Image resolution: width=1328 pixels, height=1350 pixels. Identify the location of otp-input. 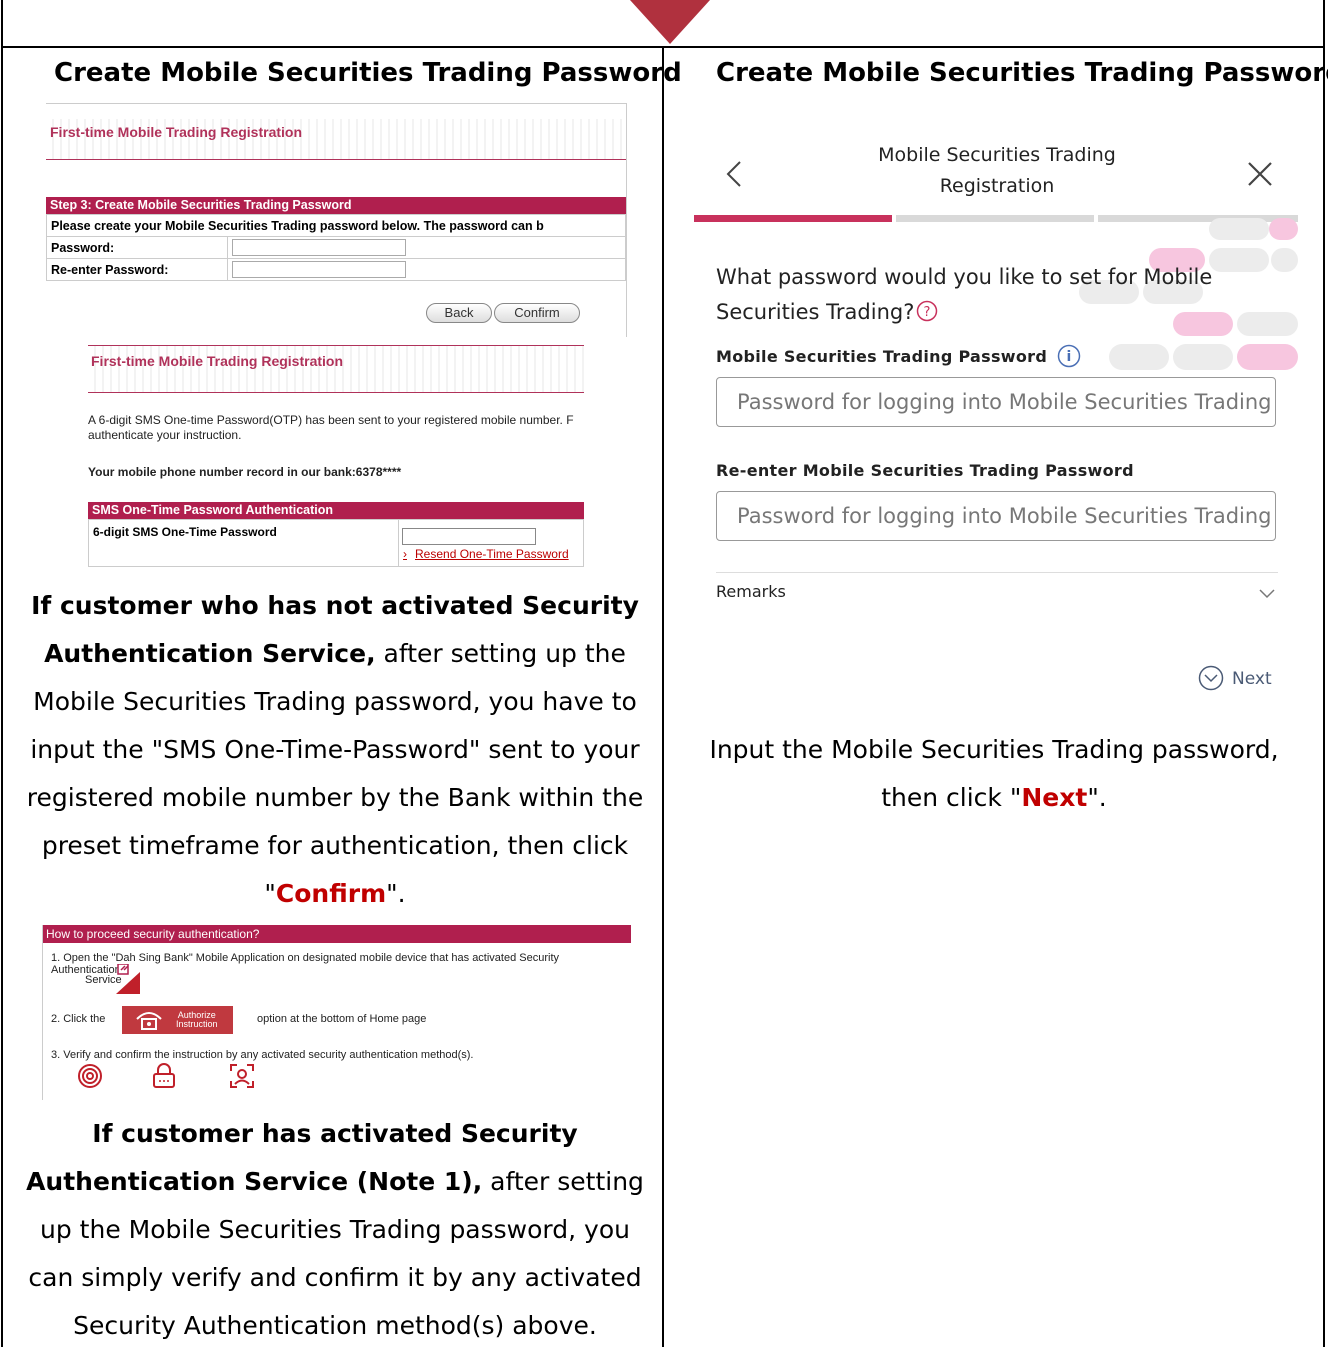
(469, 536).